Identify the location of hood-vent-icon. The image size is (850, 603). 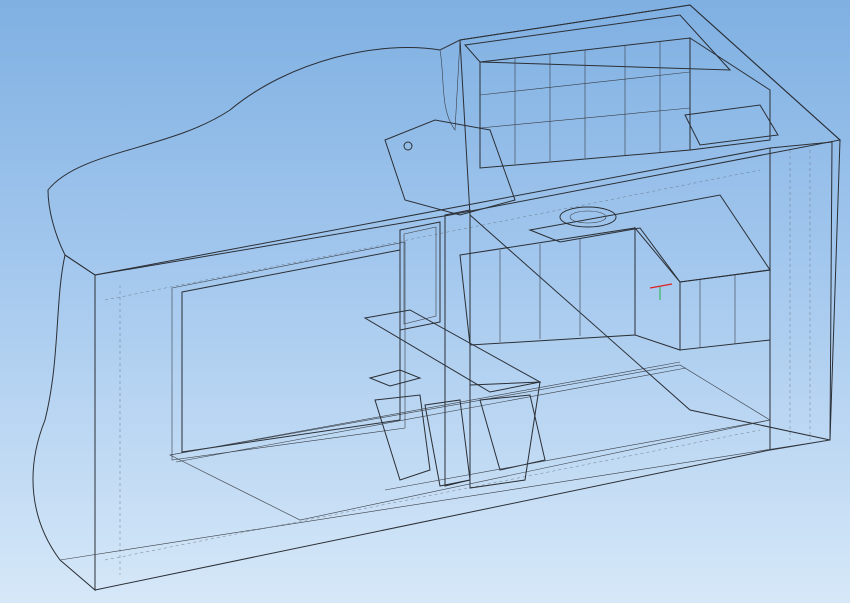
(408, 146).